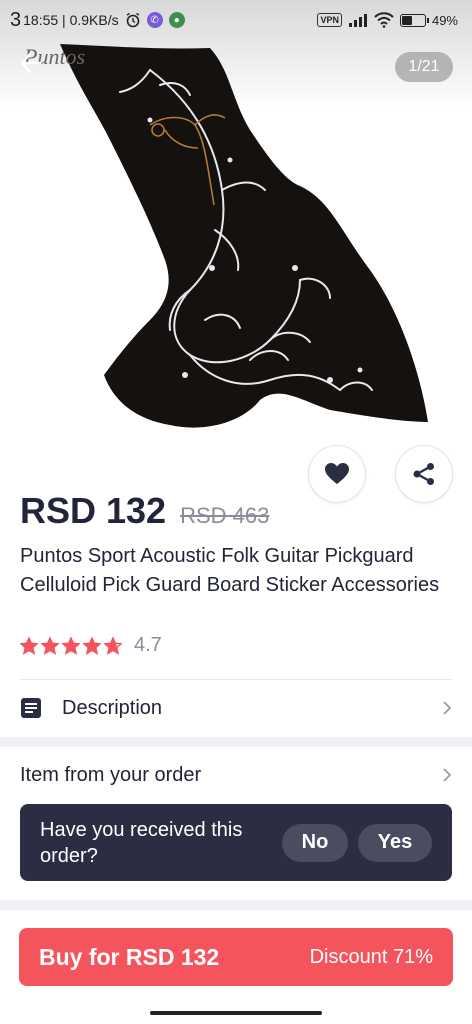 The image size is (472, 1024). Describe the element at coordinates (154, 20) in the screenshot. I see `viber-icon: ✆` at that location.